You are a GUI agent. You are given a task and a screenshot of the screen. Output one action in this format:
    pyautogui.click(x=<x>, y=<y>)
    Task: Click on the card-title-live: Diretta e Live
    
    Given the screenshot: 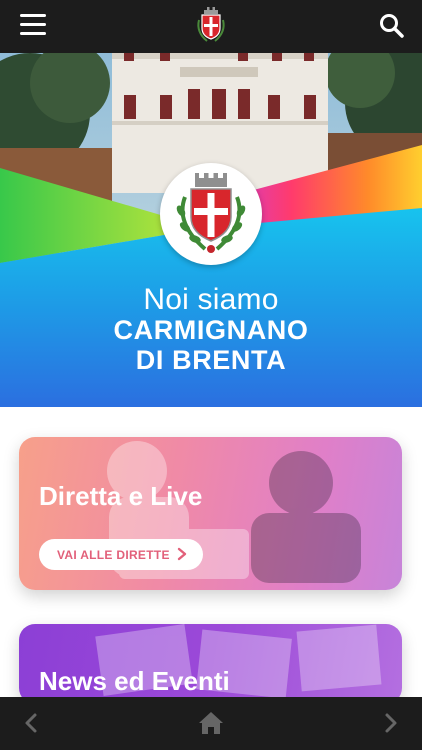 What is the action you would take?
    pyautogui.click(x=121, y=496)
    